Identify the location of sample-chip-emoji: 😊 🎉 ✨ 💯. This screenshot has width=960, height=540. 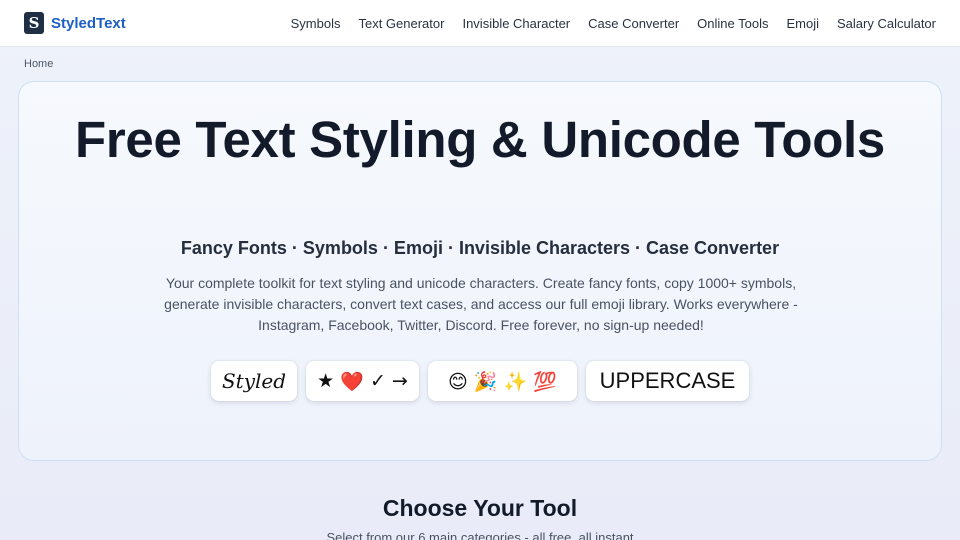
(502, 381).